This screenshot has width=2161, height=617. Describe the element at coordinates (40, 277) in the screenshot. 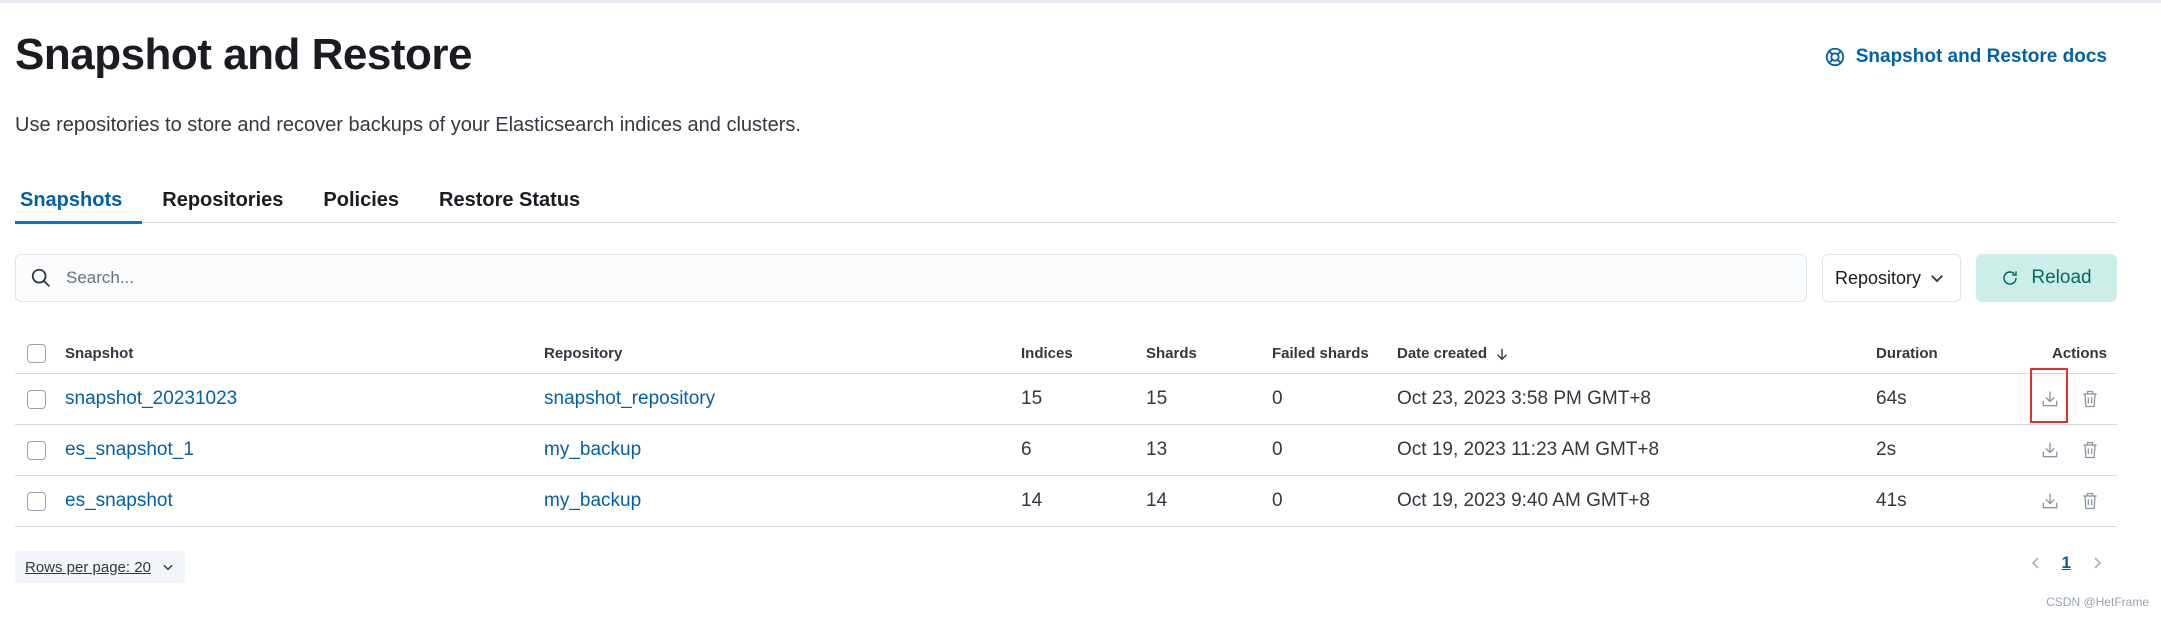

I see `search-icon` at that location.